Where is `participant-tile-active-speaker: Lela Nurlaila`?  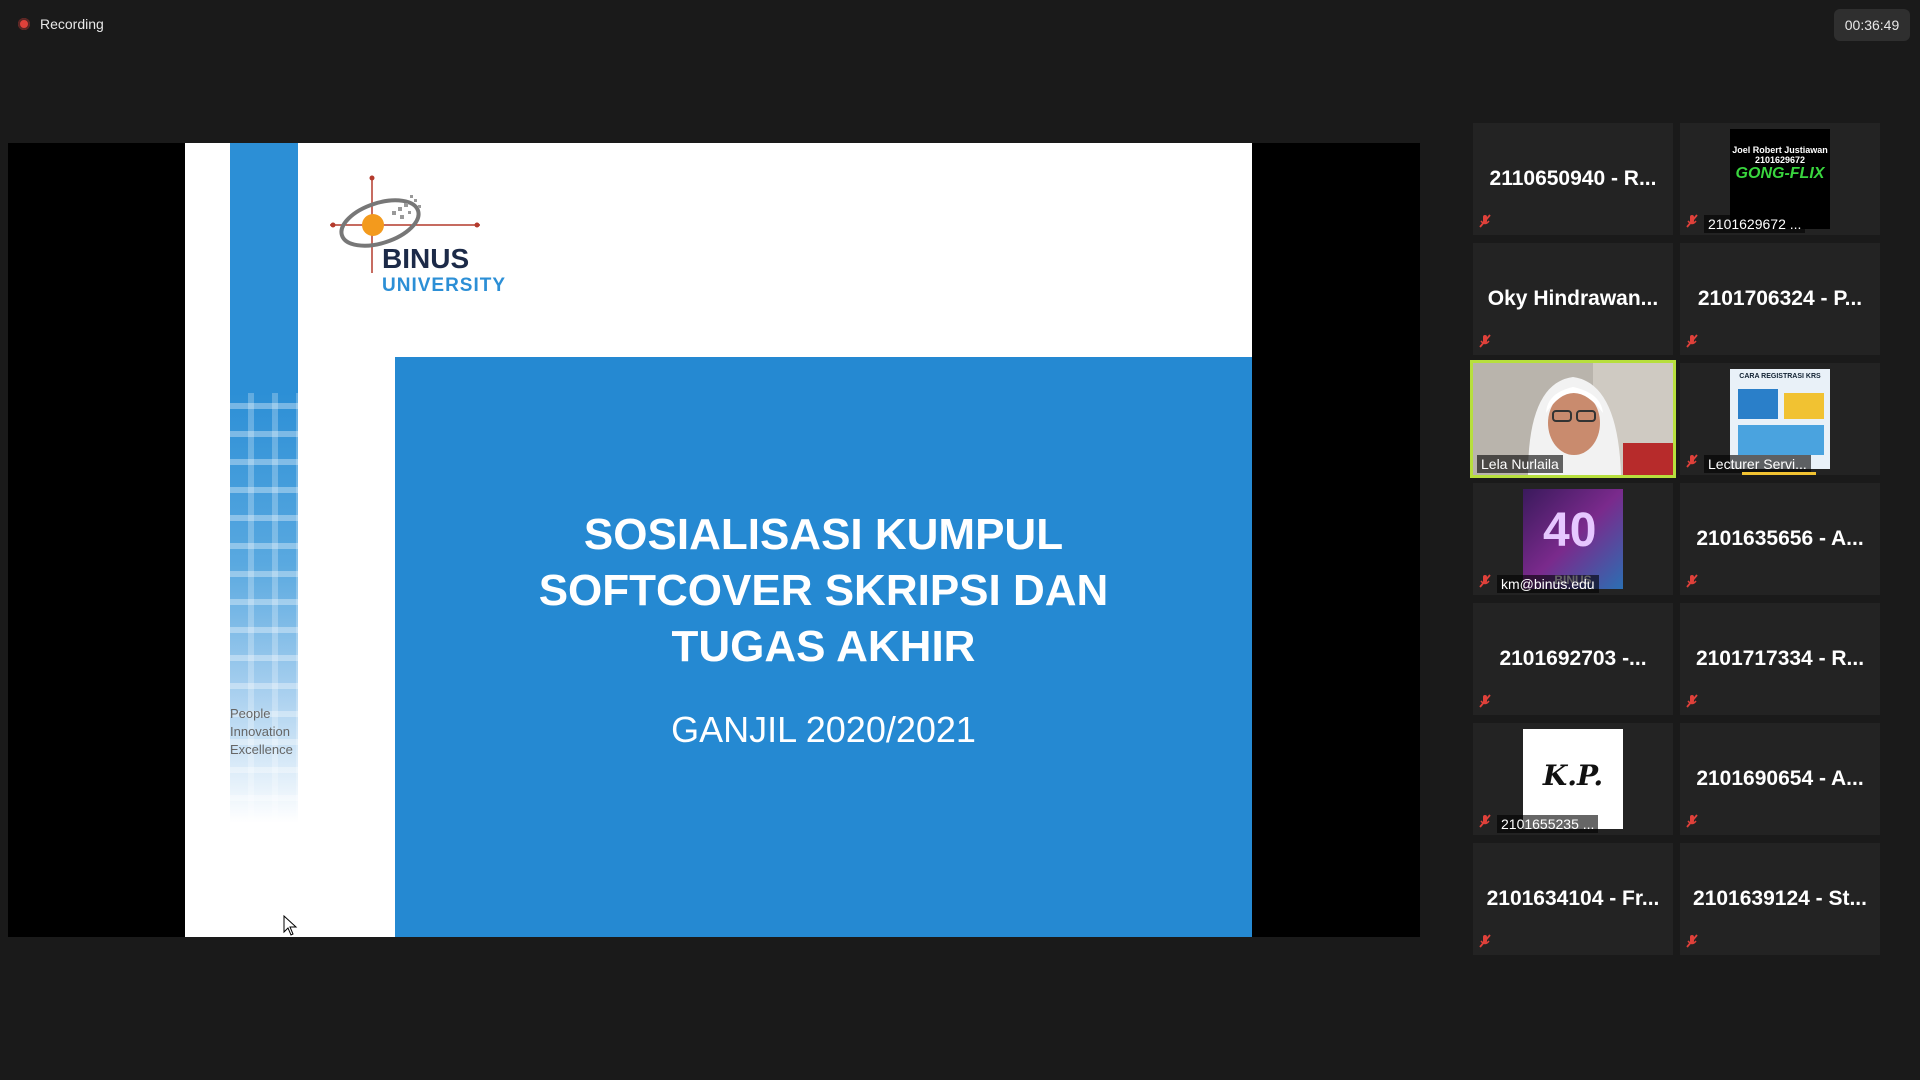
participant-tile-active-speaker: Lela Nurlaila is located at coordinates (1573, 419).